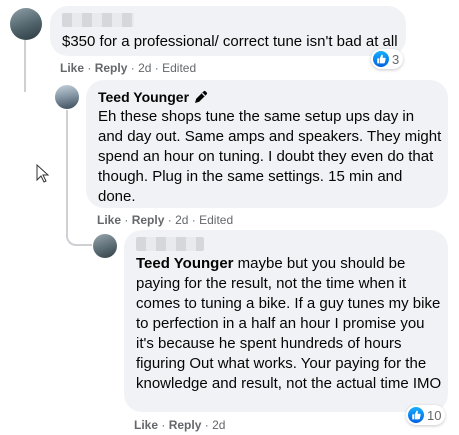  Describe the element at coordinates (426, 415) in the screenshot. I see `reaction-count: 10` at that location.